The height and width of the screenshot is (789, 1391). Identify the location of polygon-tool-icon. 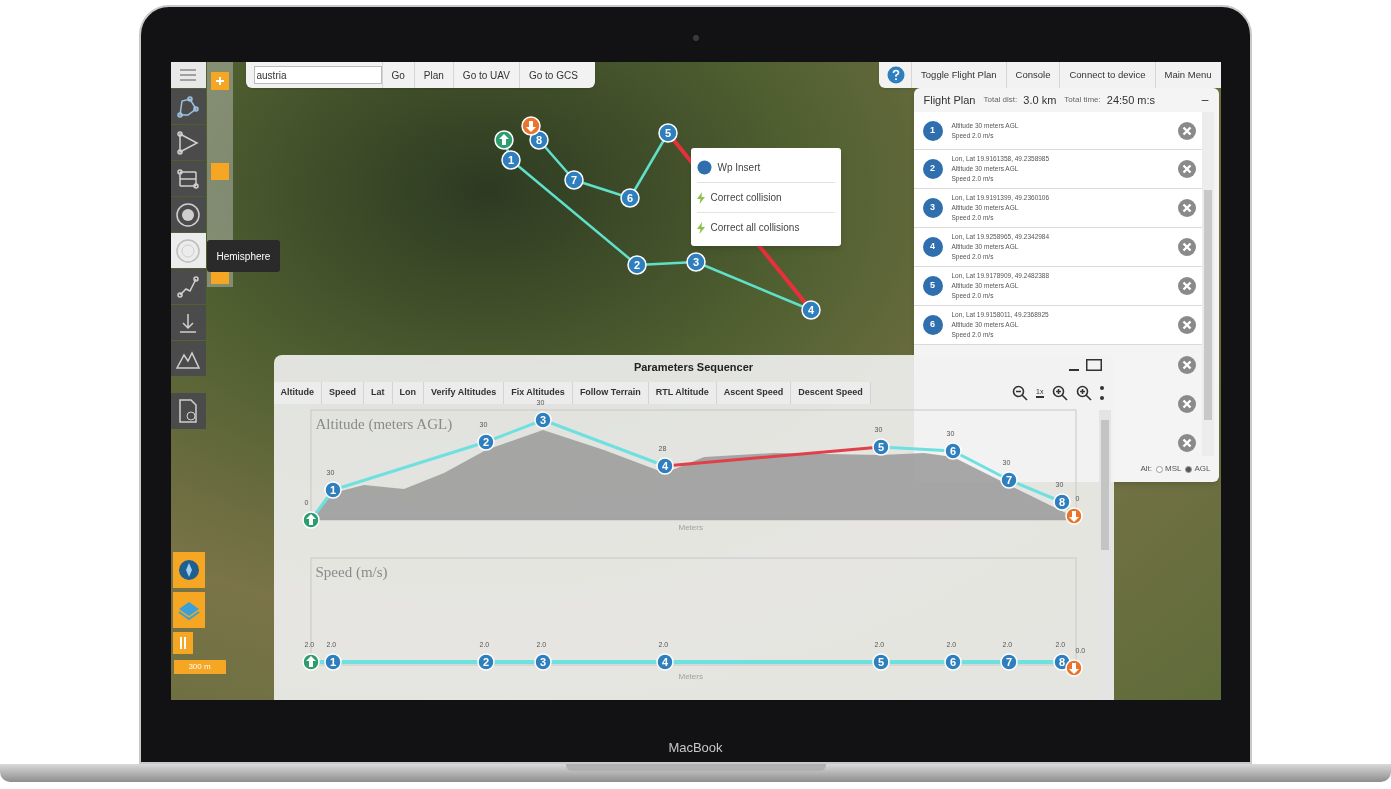
(188, 106).